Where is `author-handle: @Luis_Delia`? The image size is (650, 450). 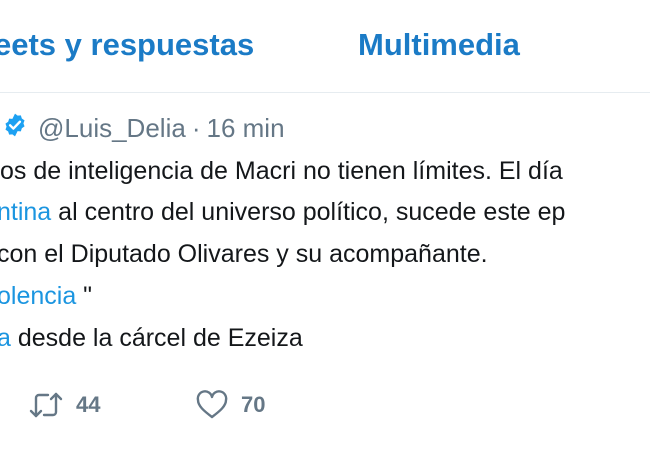
author-handle: @Luis_Delia is located at coordinates (112, 128).